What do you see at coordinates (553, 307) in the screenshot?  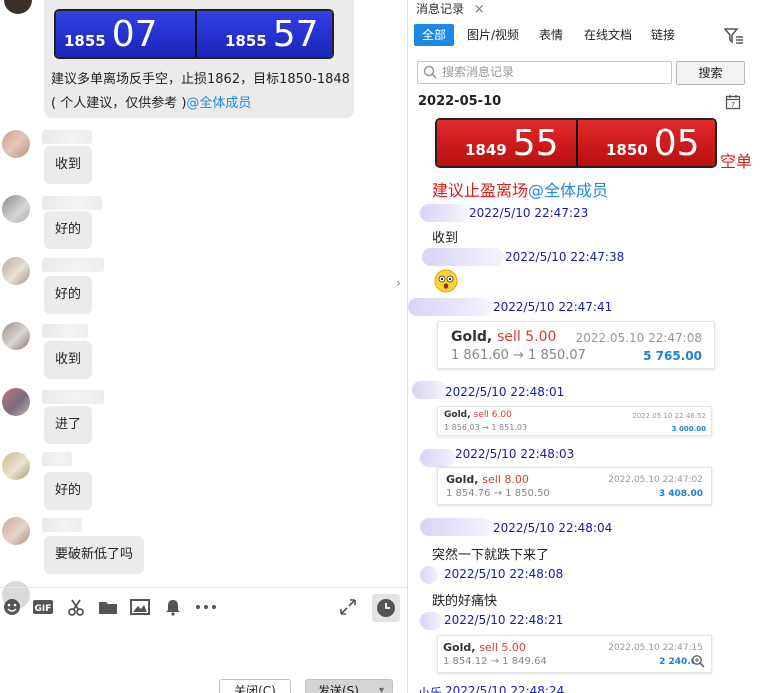 I see `message-timestamp: 2022/5/10 22:47:41` at bounding box center [553, 307].